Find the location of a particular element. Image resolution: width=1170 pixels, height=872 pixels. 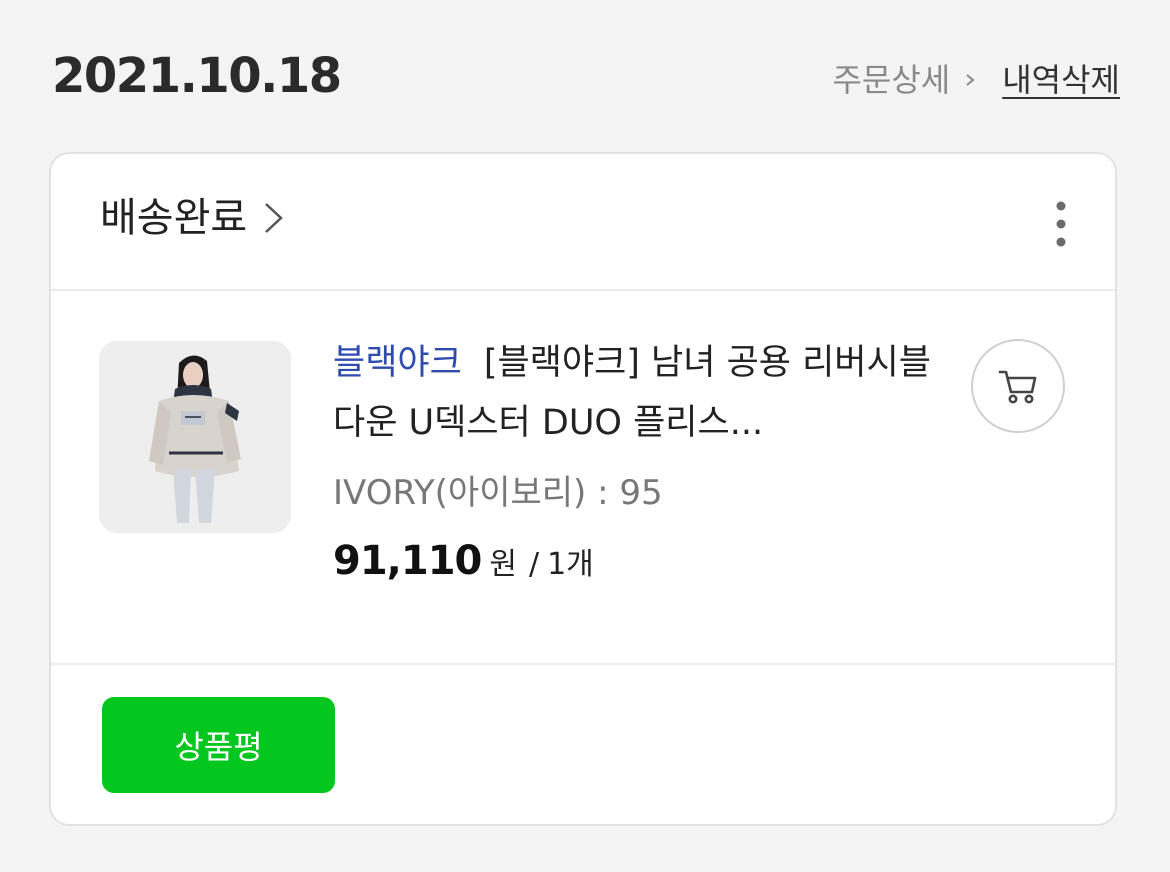

product-price: 91,110 원 / 1개 is located at coordinates (638, 563).